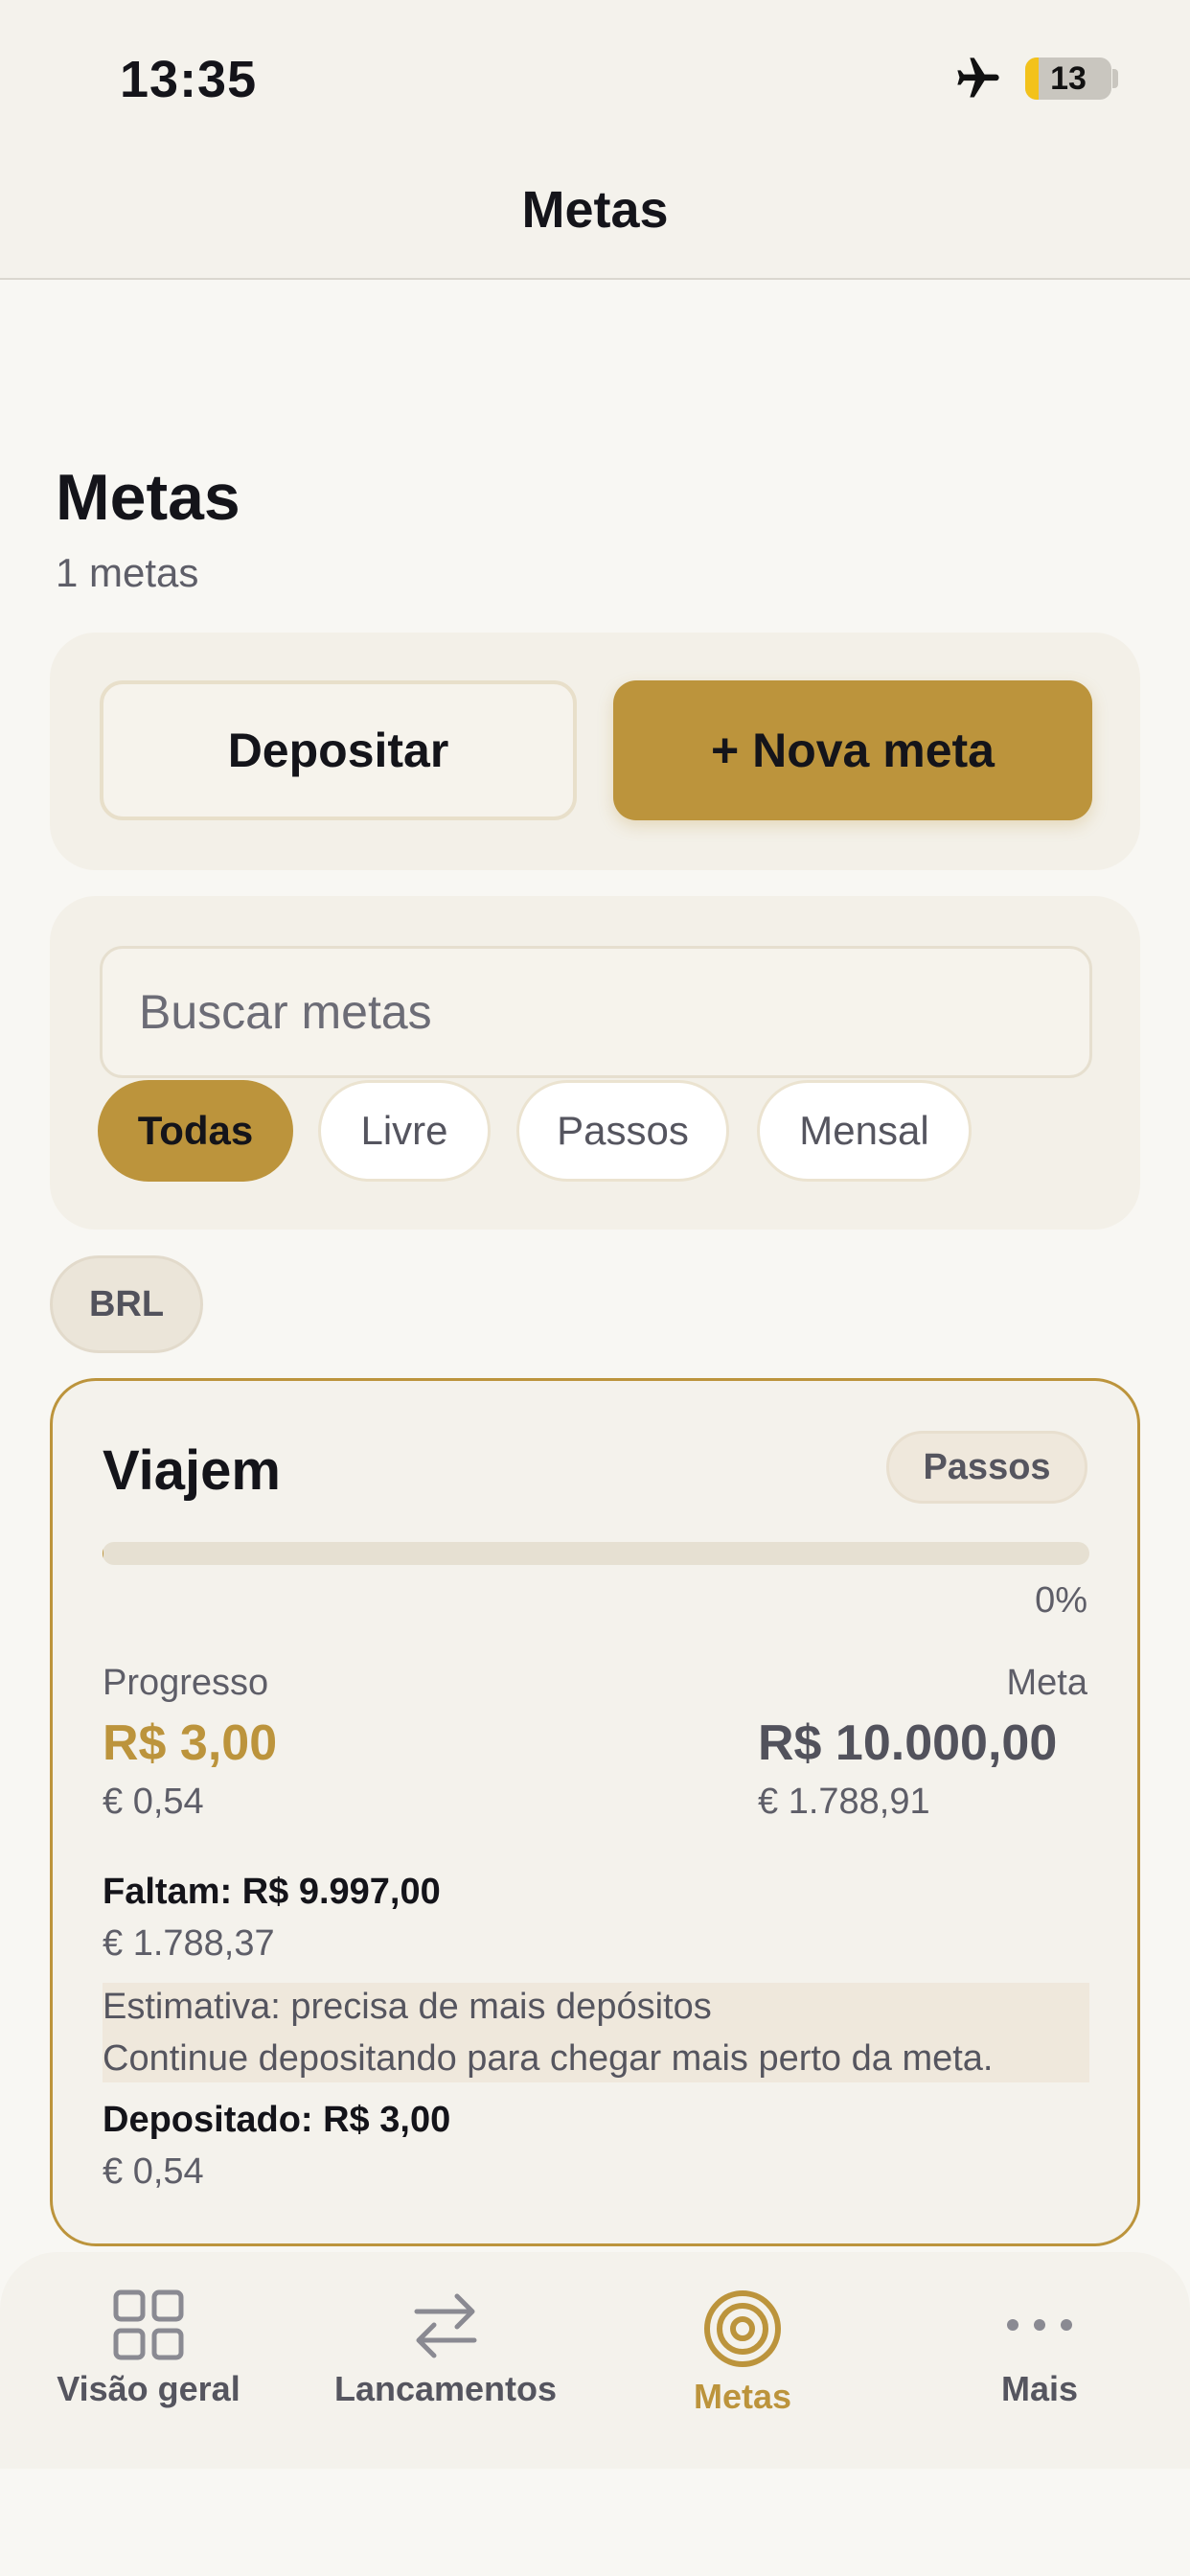 The image size is (1190, 2576). Describe the element at coordinates (127, 1304) in the screenshot. I see `currency-chip: BRL` at that location.